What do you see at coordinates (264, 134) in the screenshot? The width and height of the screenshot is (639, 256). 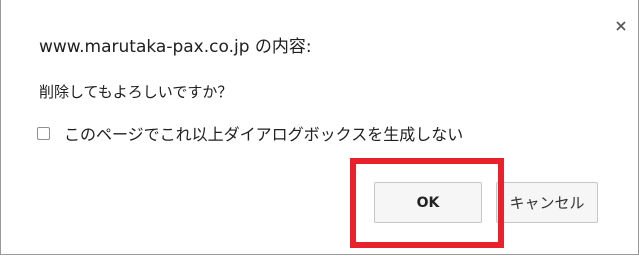 I see `suppress-dialogs-label: このページでこれ以上ダイアログボックスを生成しない` at bounding box center [264, 134].